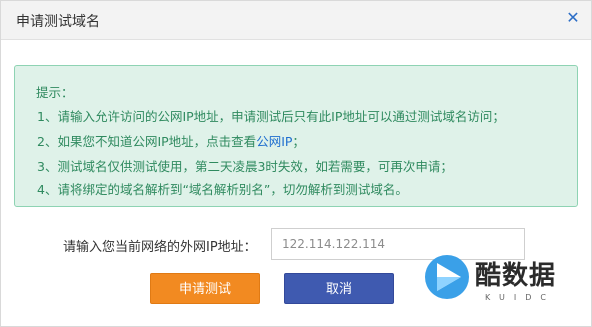  Describe the element at coordinates (516, 276) in the screenshot. I see `watermark-text: 酷数据` at that location.